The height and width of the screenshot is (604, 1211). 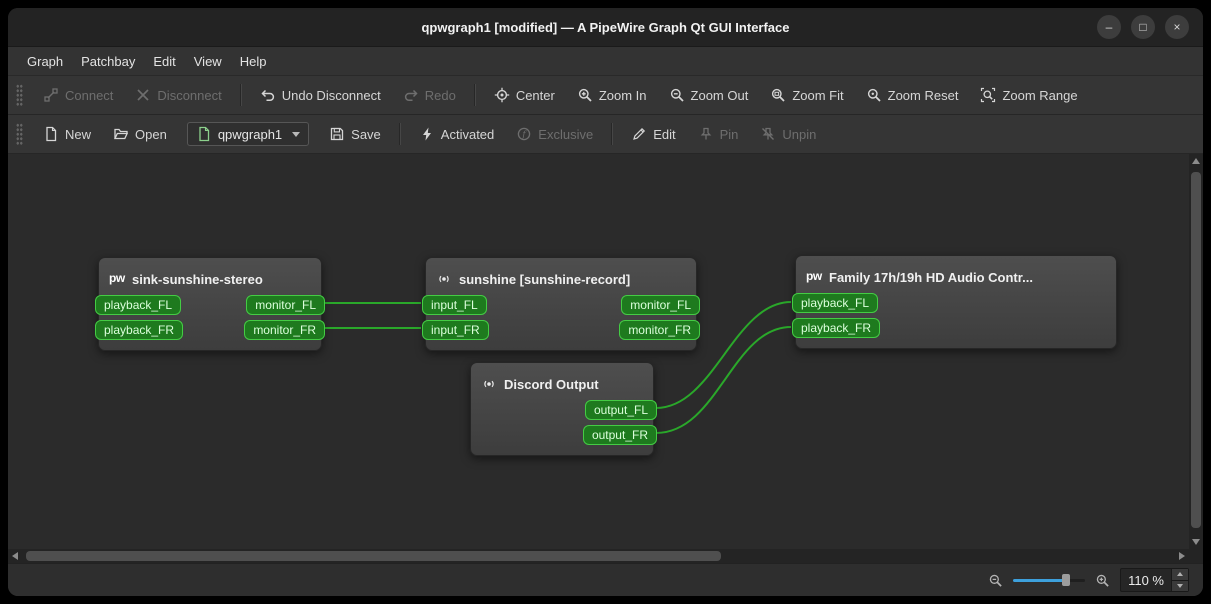 What do you see at coordinates (1066, 580) in the screenshot?
I see `zoom-slider-handle` at bounding box center [1066, 580].